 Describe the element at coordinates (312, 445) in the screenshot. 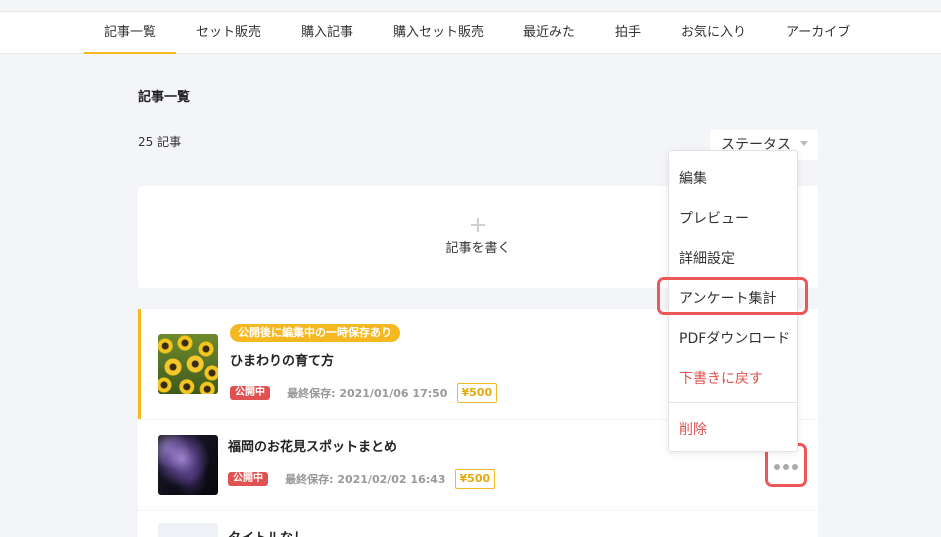

I see `article-title: 福岡のお花見スポットまとめ` at that location.